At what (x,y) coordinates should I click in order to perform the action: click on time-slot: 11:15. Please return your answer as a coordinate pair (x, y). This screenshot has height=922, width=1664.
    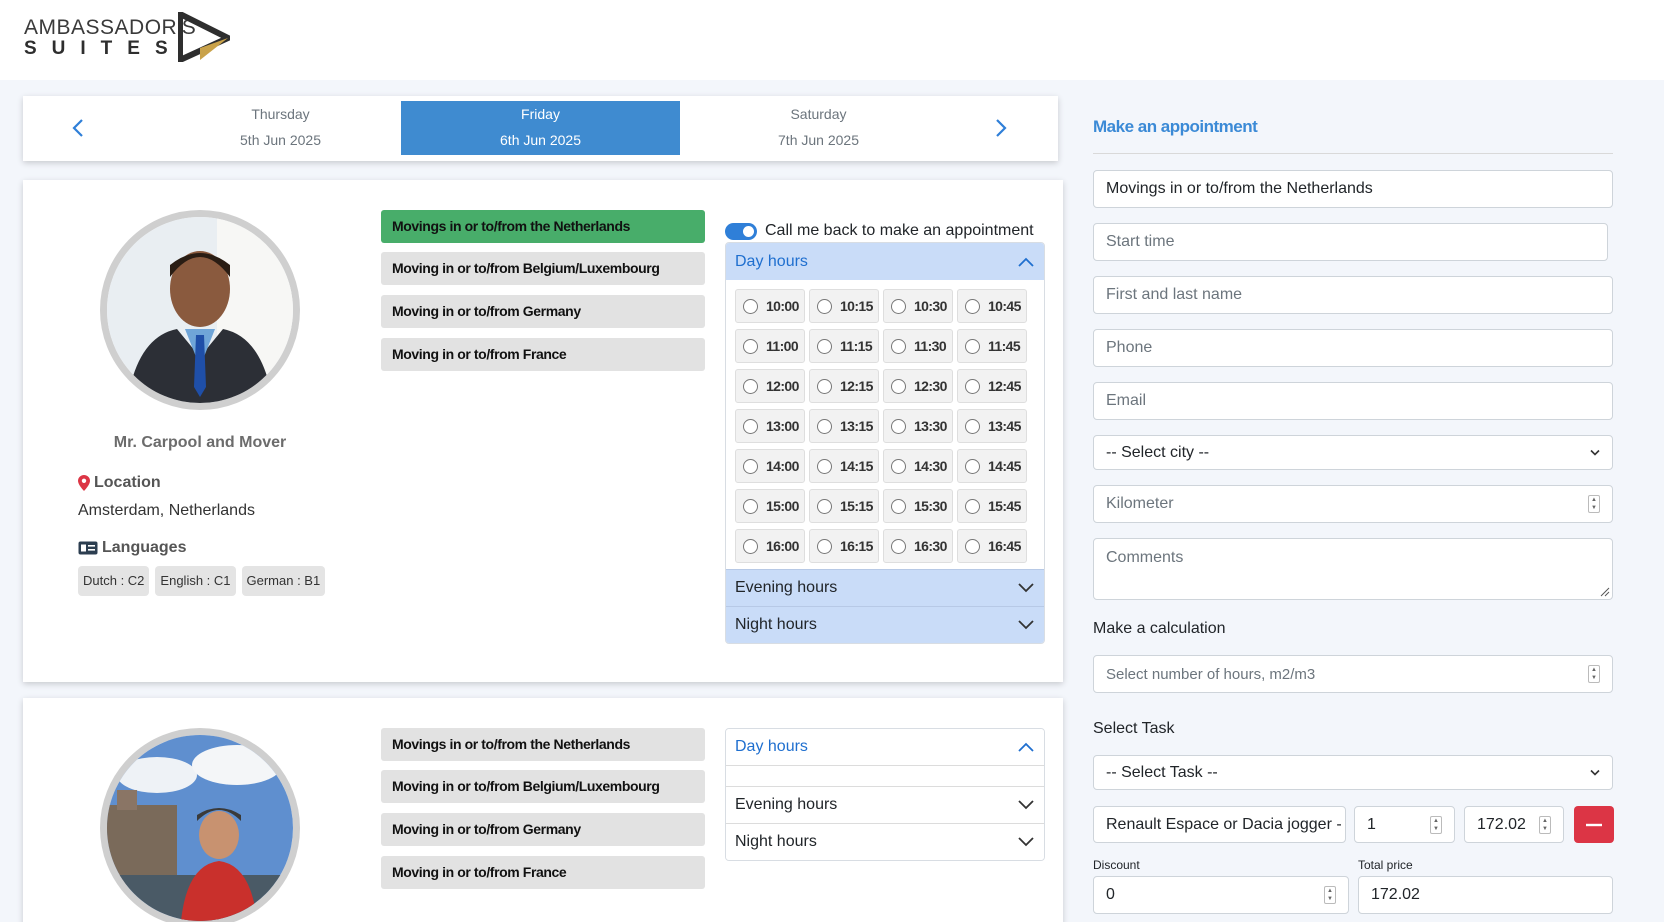
    Looking at the image, I should click on (844, 346).